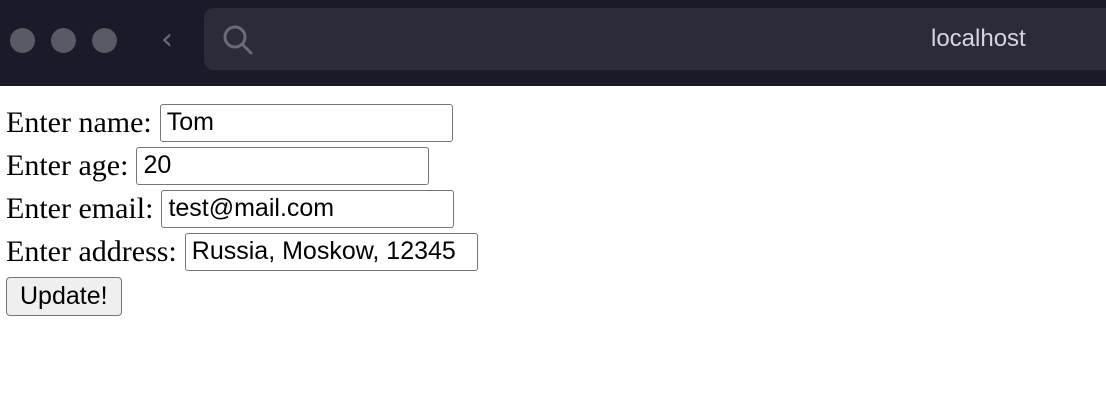 The height and width of the screenshot is (402, 1106). I want to click on age-input, so click(283, 165).